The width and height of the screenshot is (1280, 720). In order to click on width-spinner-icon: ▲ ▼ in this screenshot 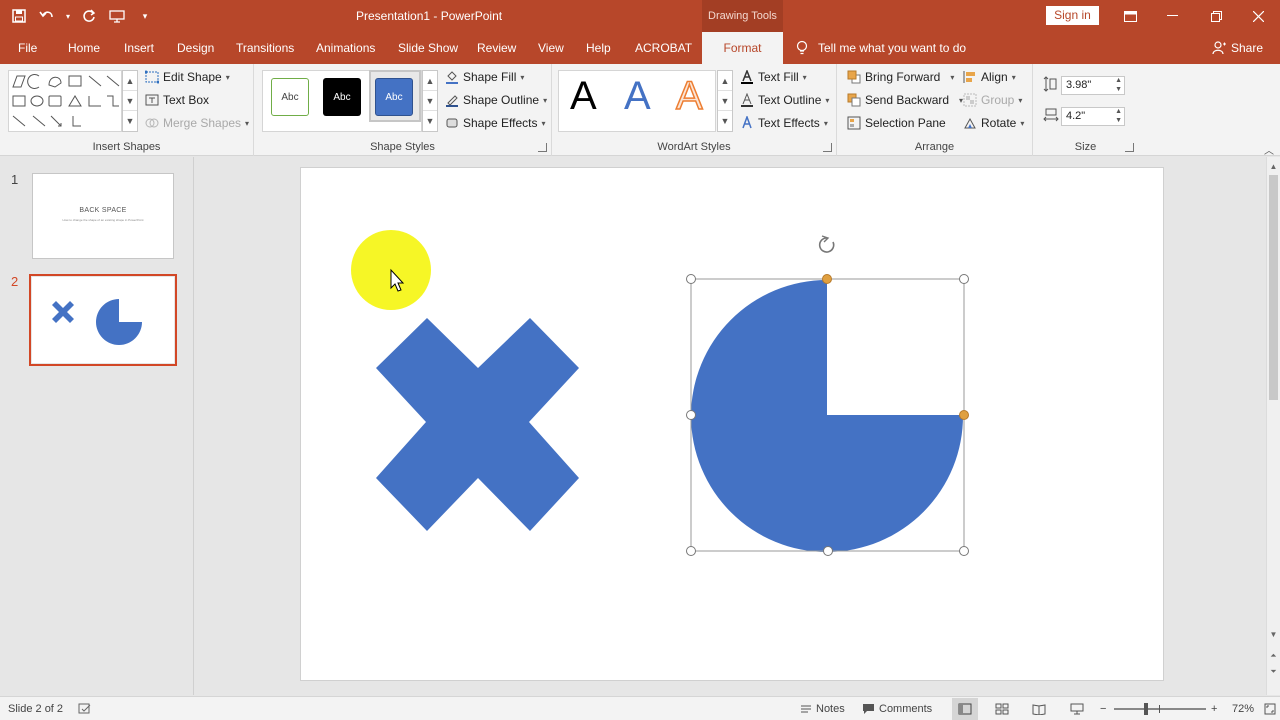, I will do `click(1118, 116)`.